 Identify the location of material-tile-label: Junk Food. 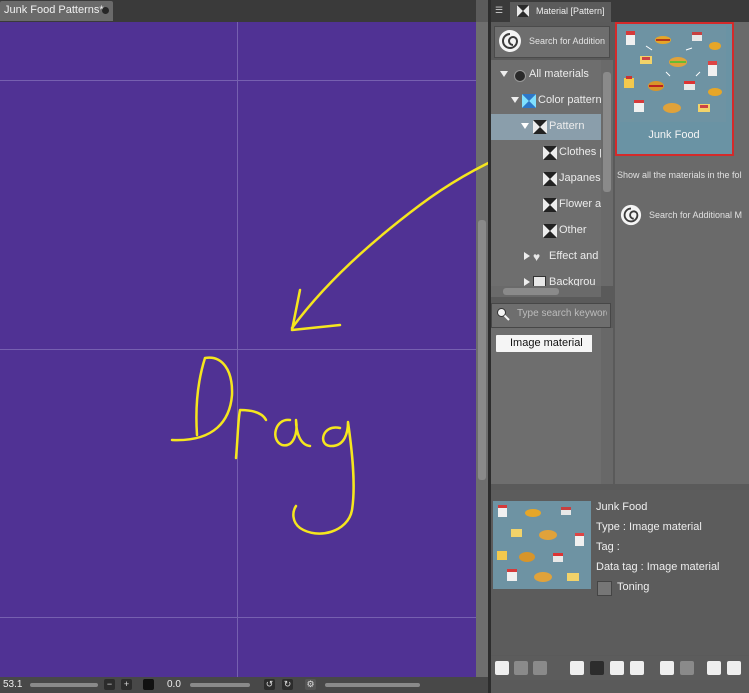
(674, 135).